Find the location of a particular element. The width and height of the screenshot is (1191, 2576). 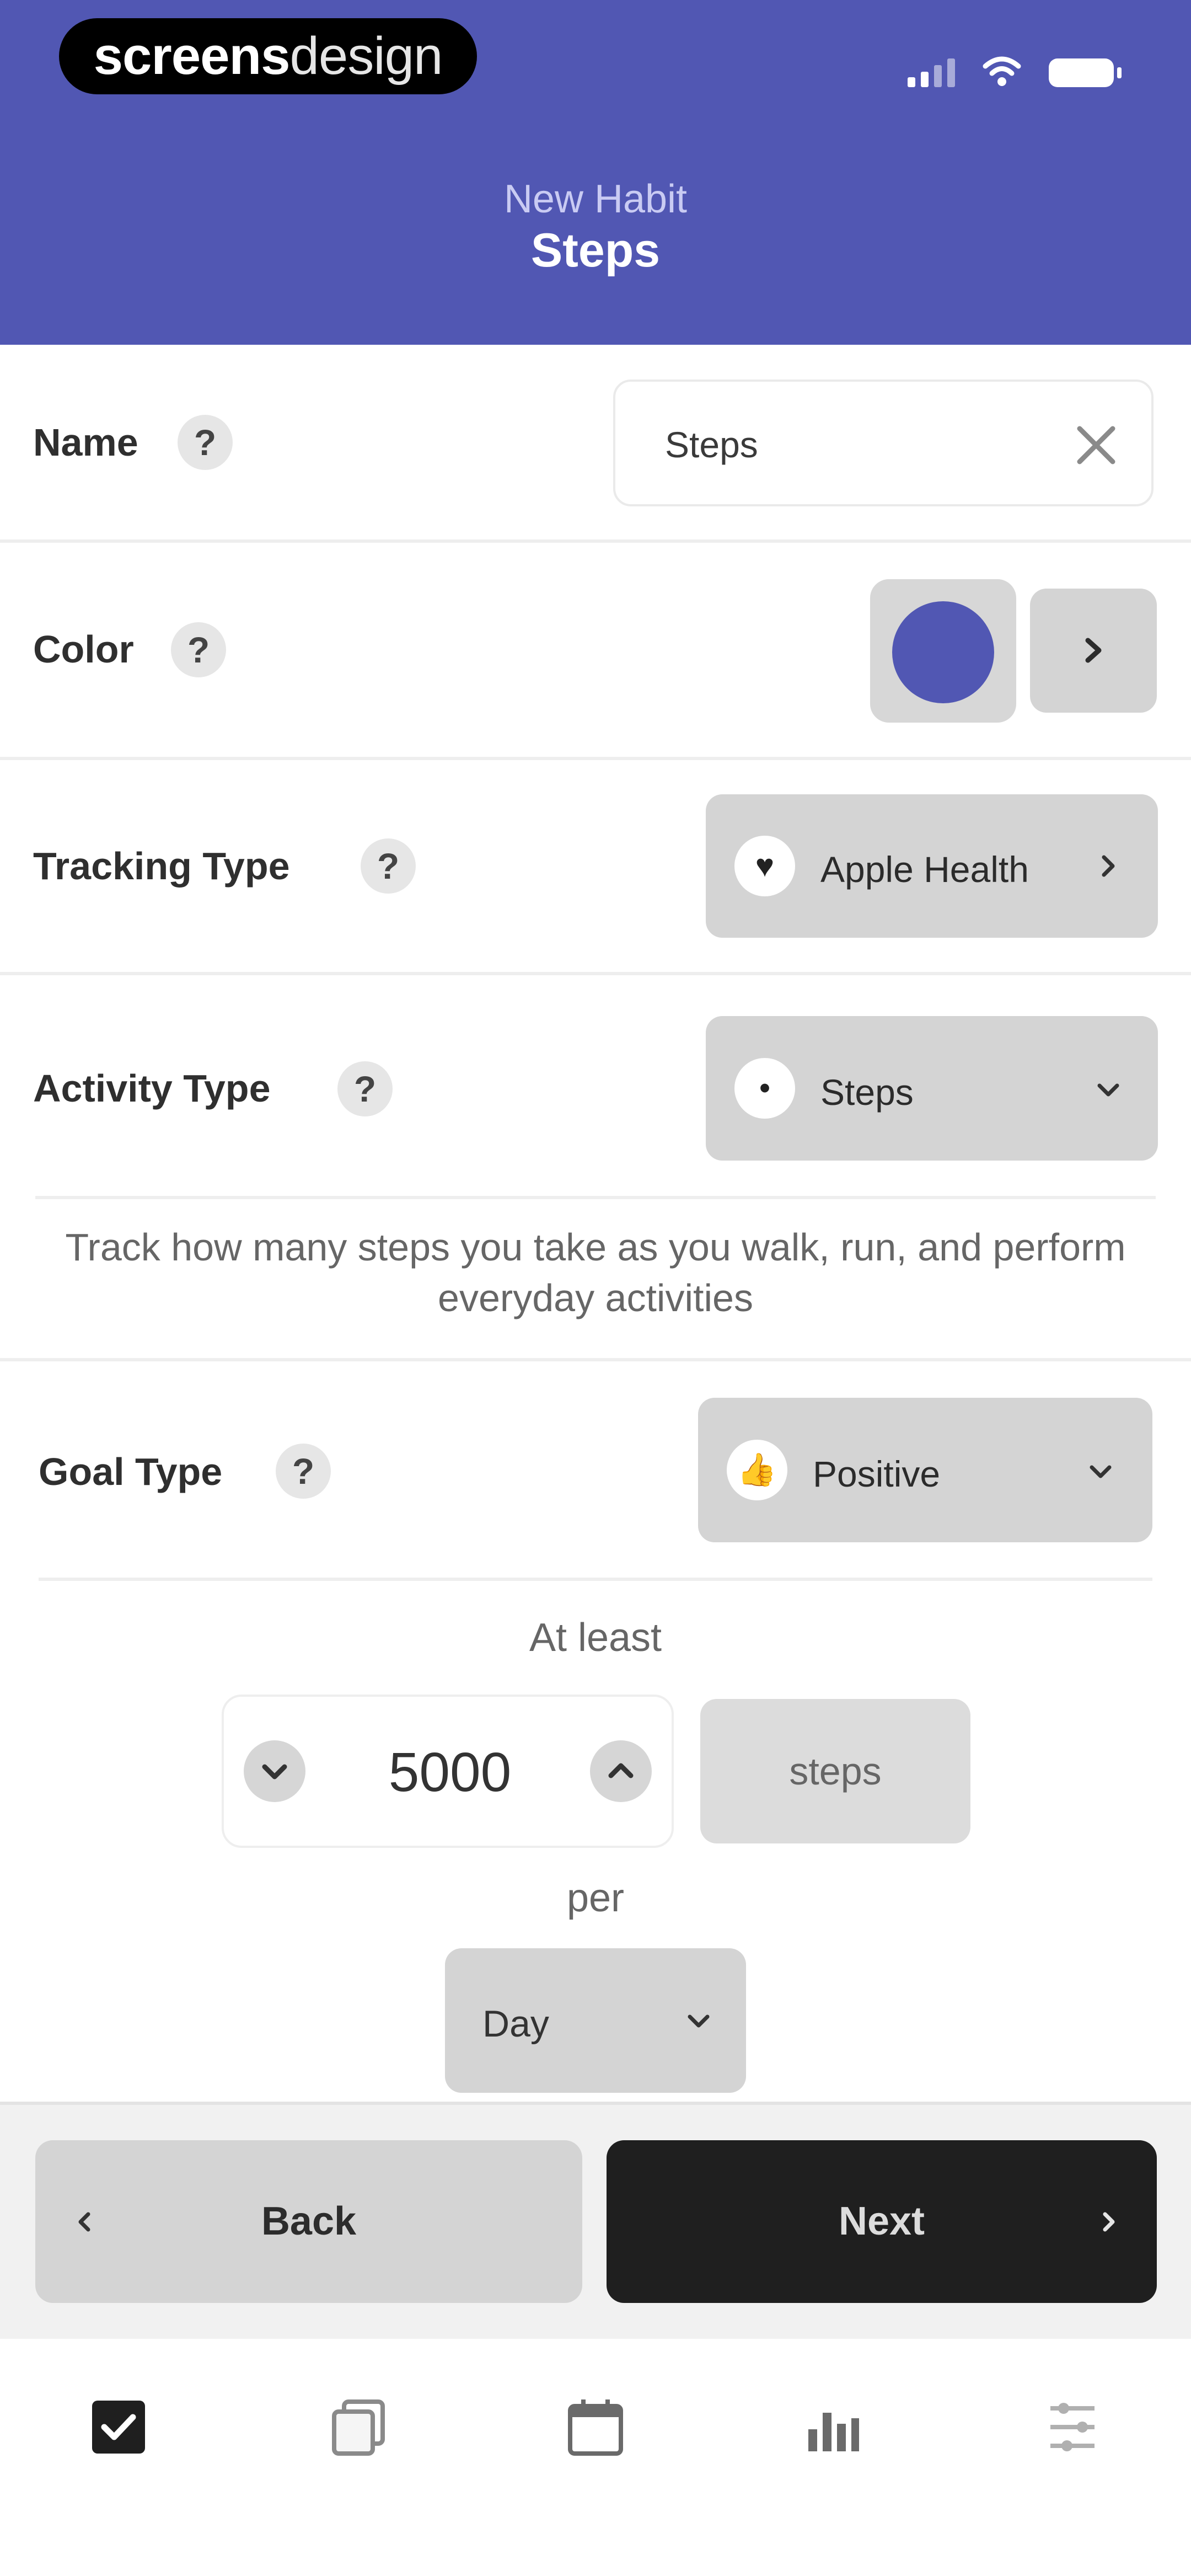

goal-amount-stepper: 5000 is located at coordinates (448, 1771).